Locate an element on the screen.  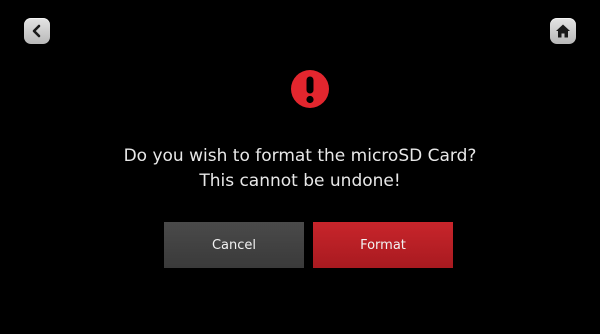
home-icon is located at coordinates (563, 31).